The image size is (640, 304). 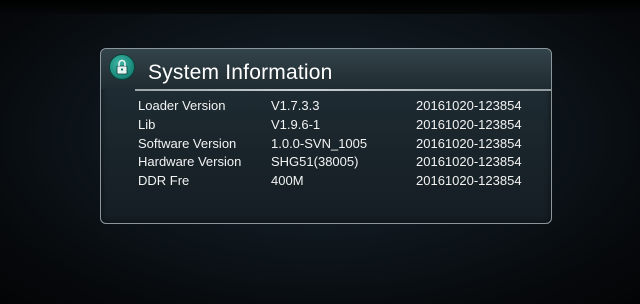 I want to click on info-row-ddr-fre: DDR Fre 400M 20161020-123854, so click(x=326, y=182).